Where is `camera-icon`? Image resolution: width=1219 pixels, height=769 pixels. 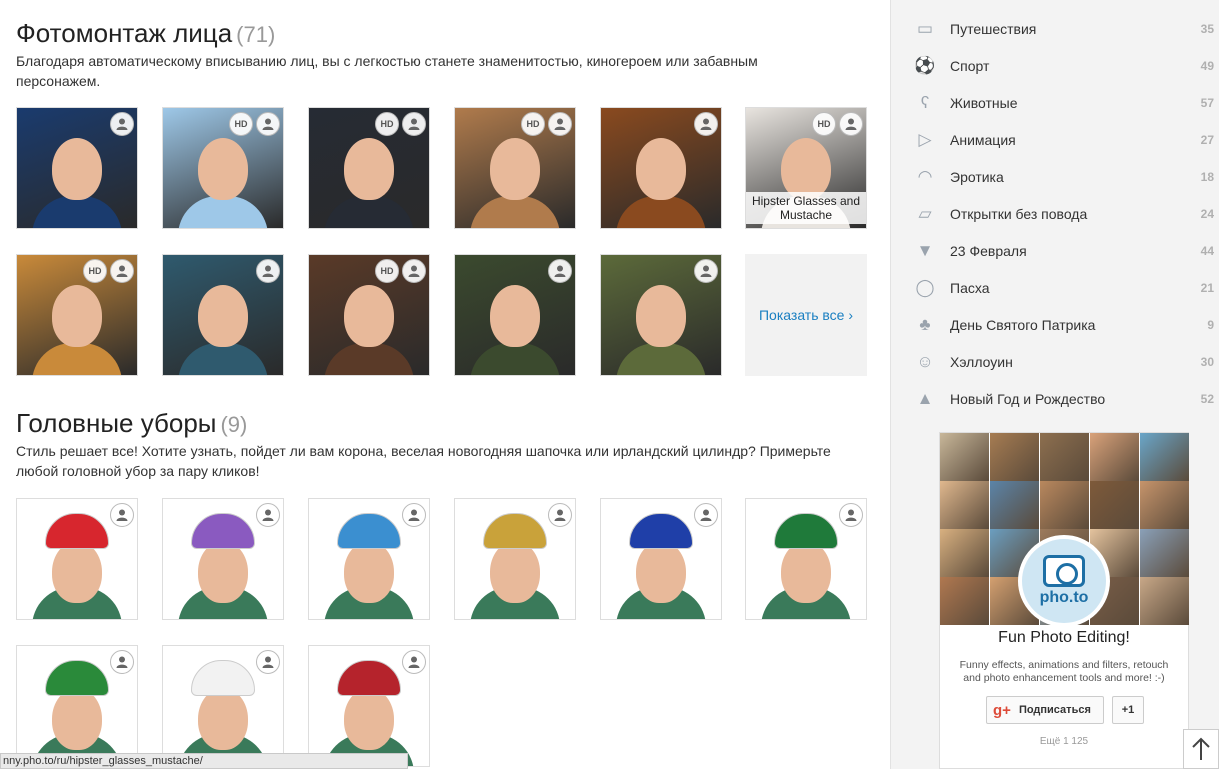
camera-icon is located at coordinates (1064, 571).